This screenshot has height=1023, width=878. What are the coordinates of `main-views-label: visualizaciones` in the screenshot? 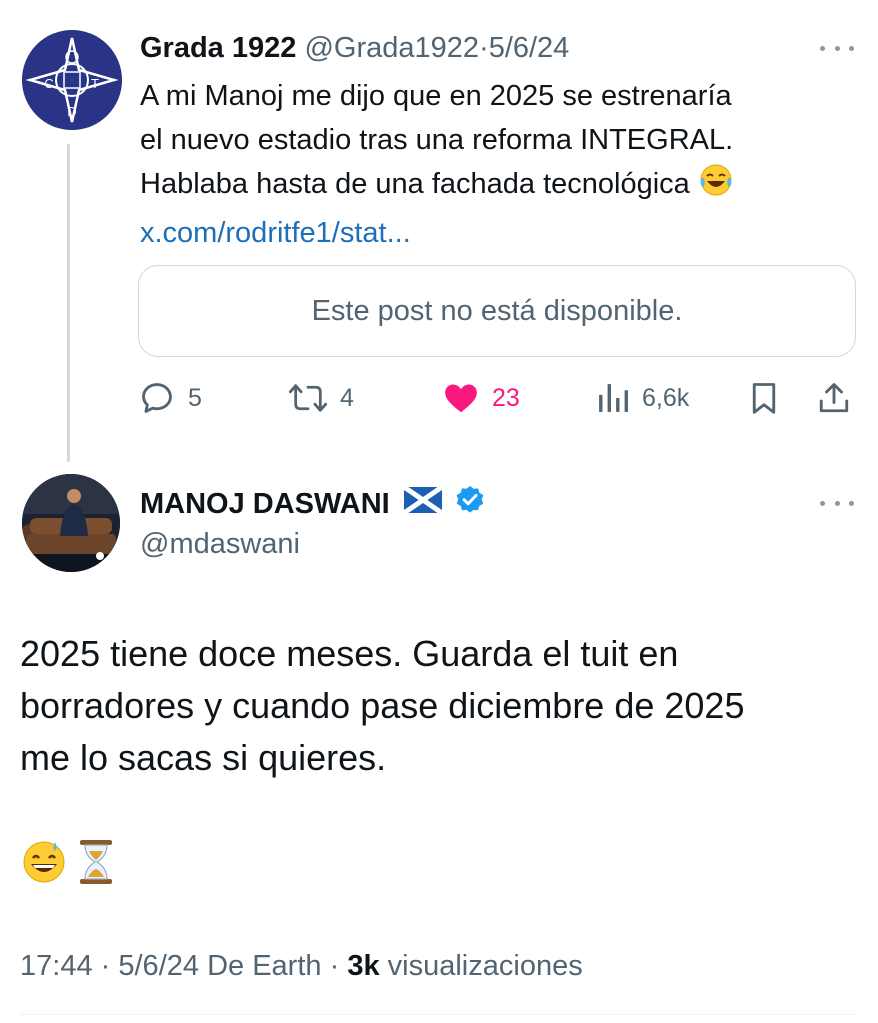 It's located at (485, 966).